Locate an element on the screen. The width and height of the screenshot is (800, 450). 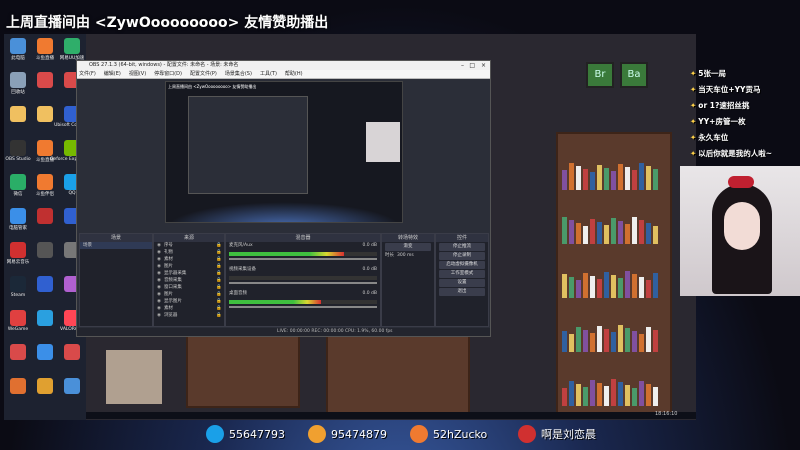
source-item: ◉ 浏览器 🔒 is located at coordinates (189, 315).